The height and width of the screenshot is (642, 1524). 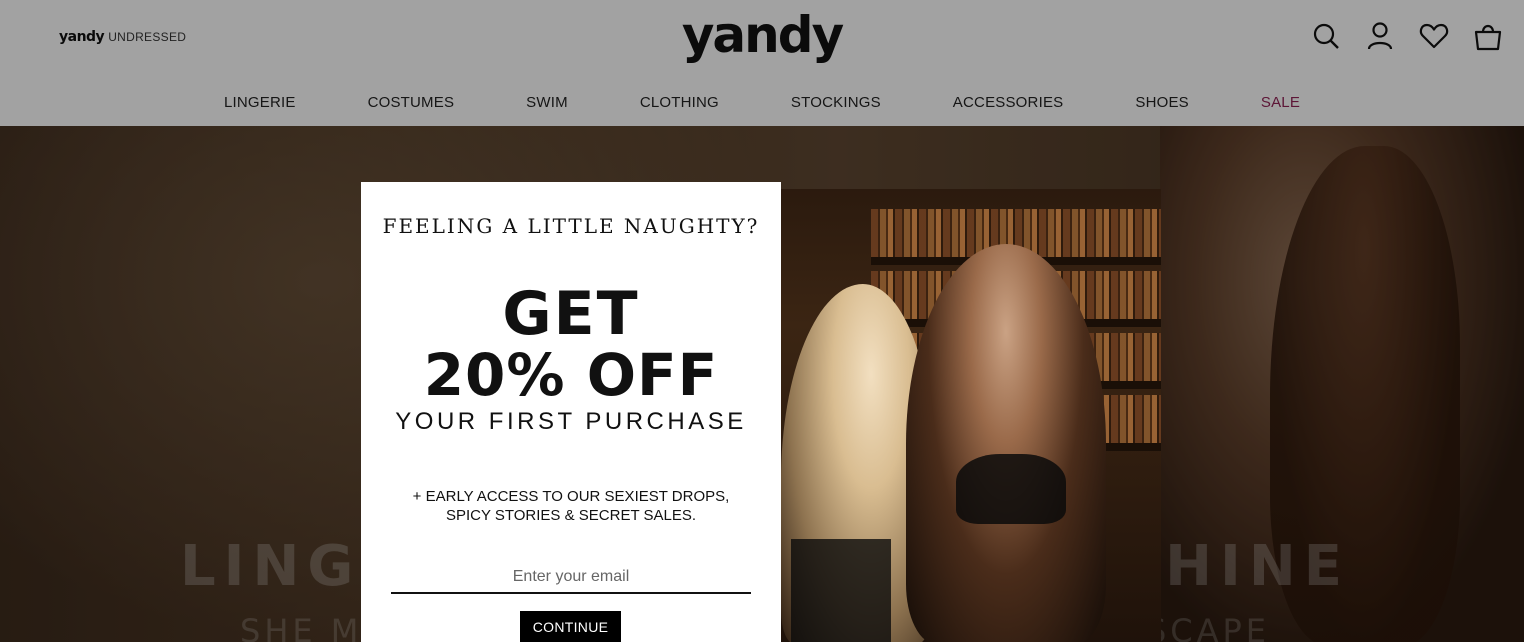 What do you see at coordinates (571, 226) in the screenshot?
I see `popup-tagline: FEELING A LITTLE NAUGHTY?` at bounding box center [571, 226].